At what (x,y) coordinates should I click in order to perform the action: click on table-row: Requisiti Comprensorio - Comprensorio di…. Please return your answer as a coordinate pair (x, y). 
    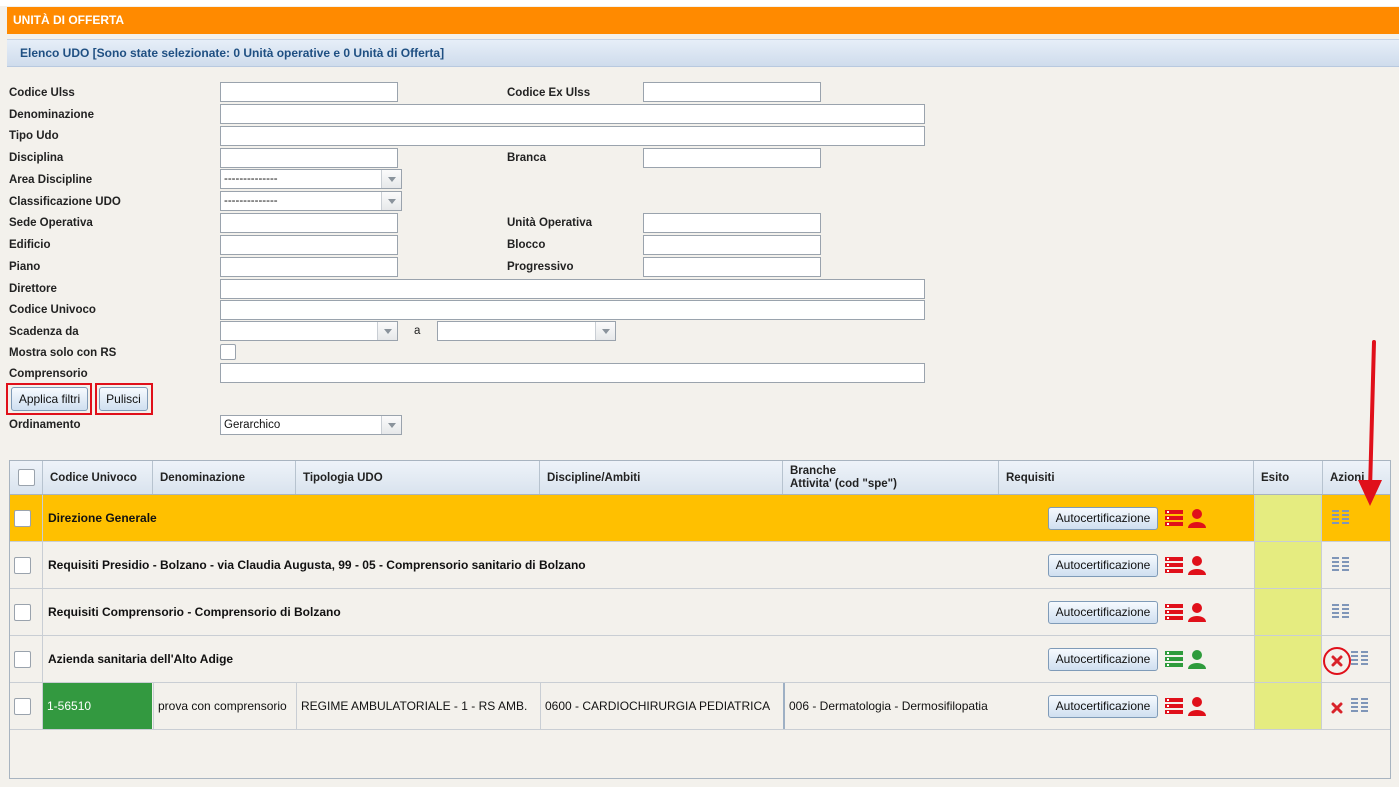
    Looking at the image, I should click on (700, 612).